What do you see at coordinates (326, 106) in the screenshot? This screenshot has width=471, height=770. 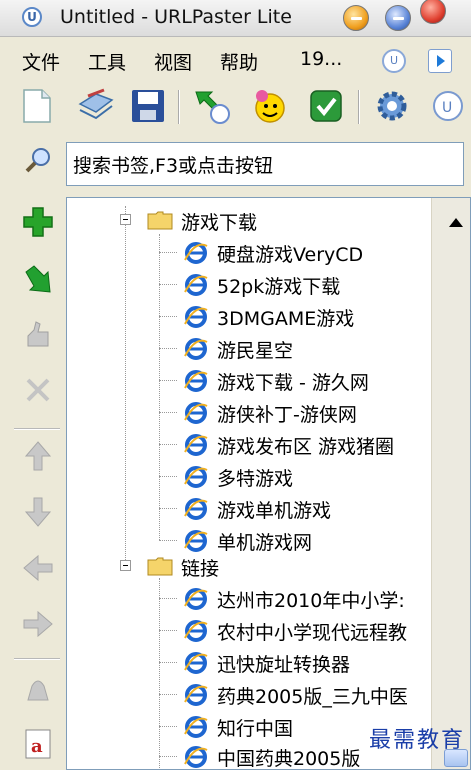 I see `checkmark-icon` at bounding box center [326, 106].